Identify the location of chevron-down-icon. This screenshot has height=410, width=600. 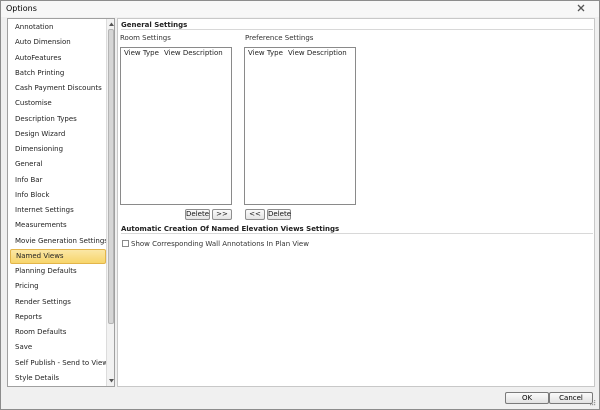
(111, 381).